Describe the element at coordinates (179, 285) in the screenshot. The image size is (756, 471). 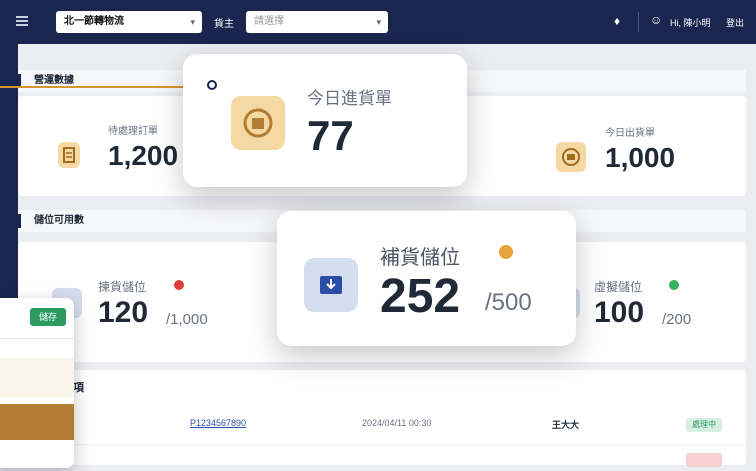
I see `picking-status-dot` at that location.